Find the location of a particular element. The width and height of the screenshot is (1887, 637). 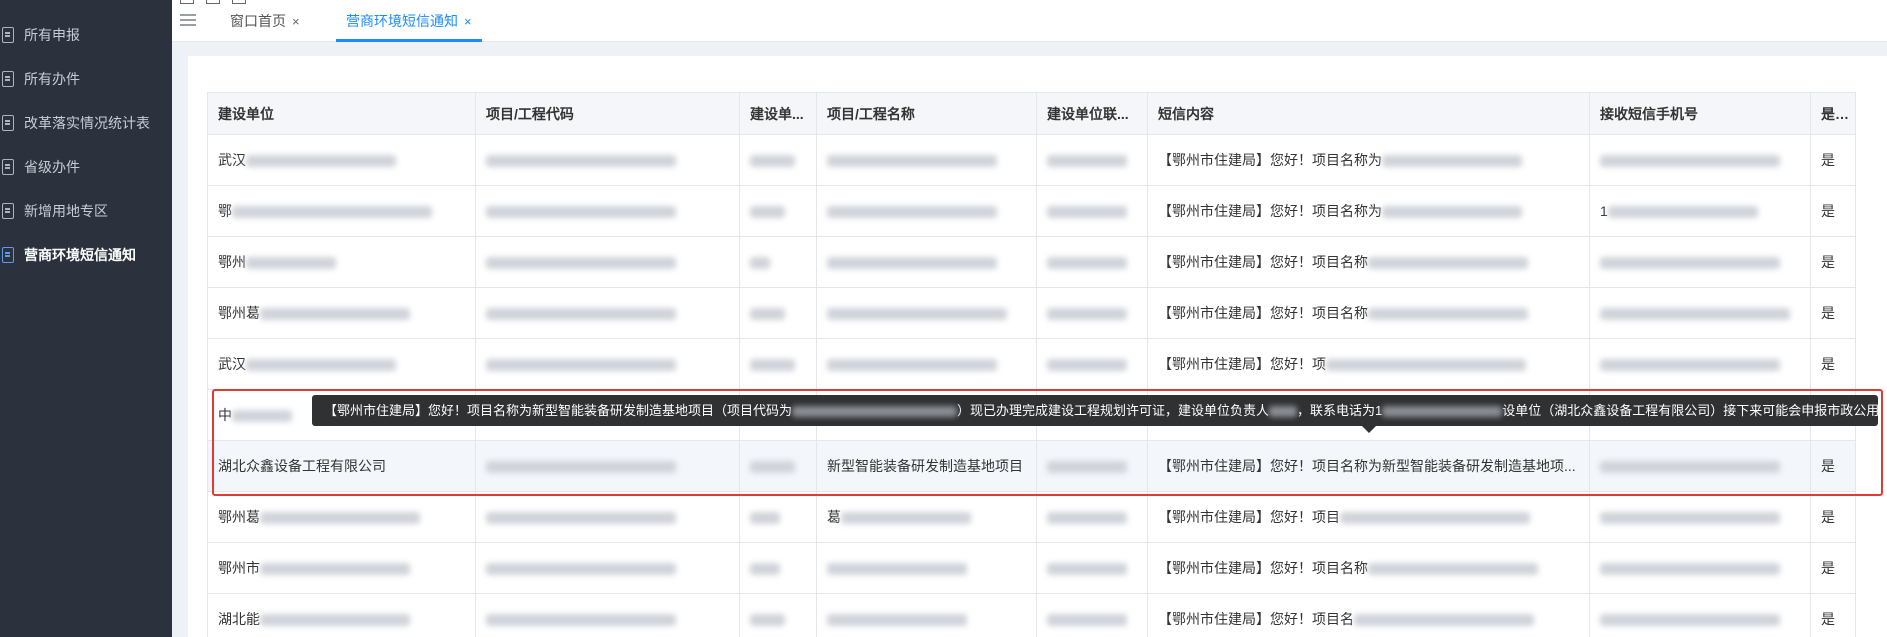

sidebar-item-label: 改革落实情况统计表 is located at coordinates (87, 123).